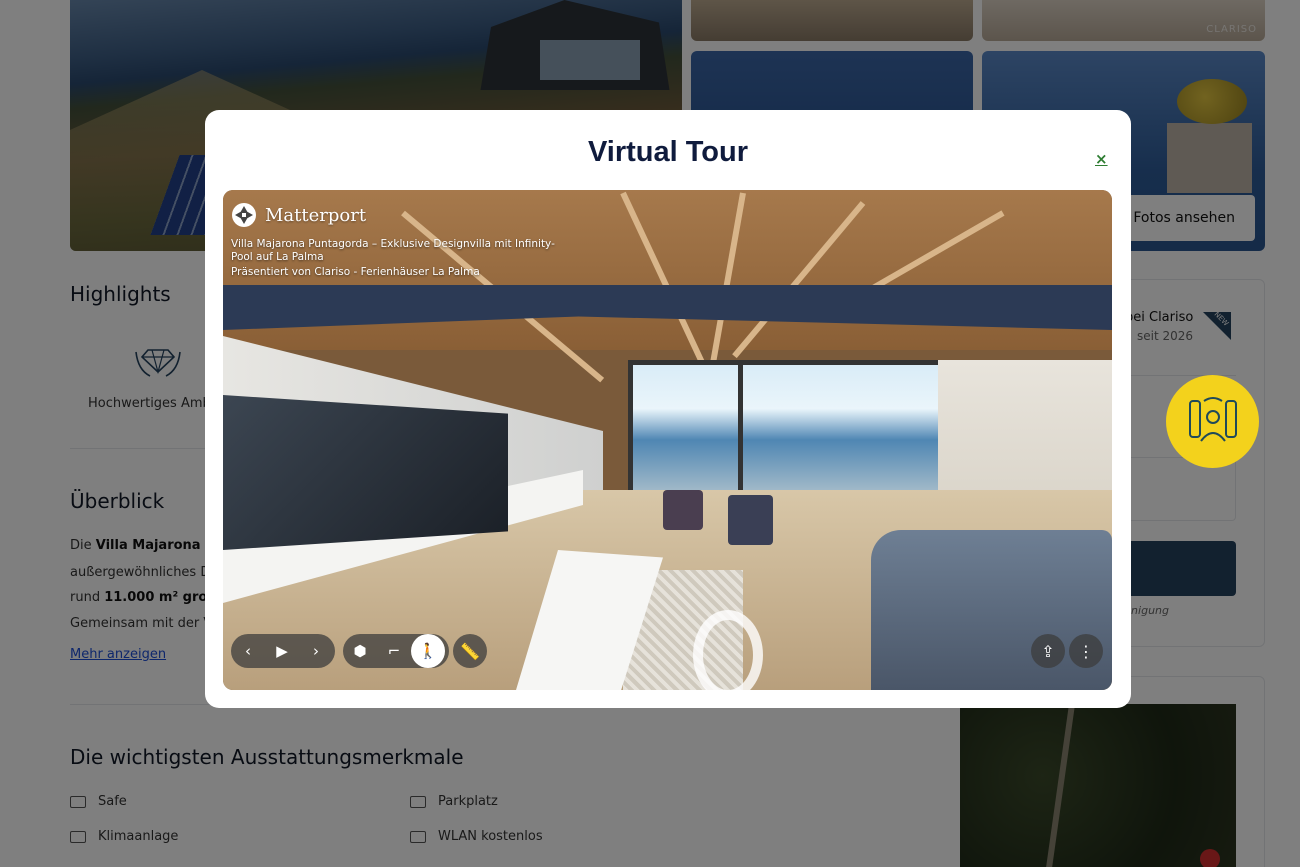 This screenshot has height=867, width=1300. Describe the element at coordinates (1101, 159) in the screenshot. I see `close-button: ×` at that location.